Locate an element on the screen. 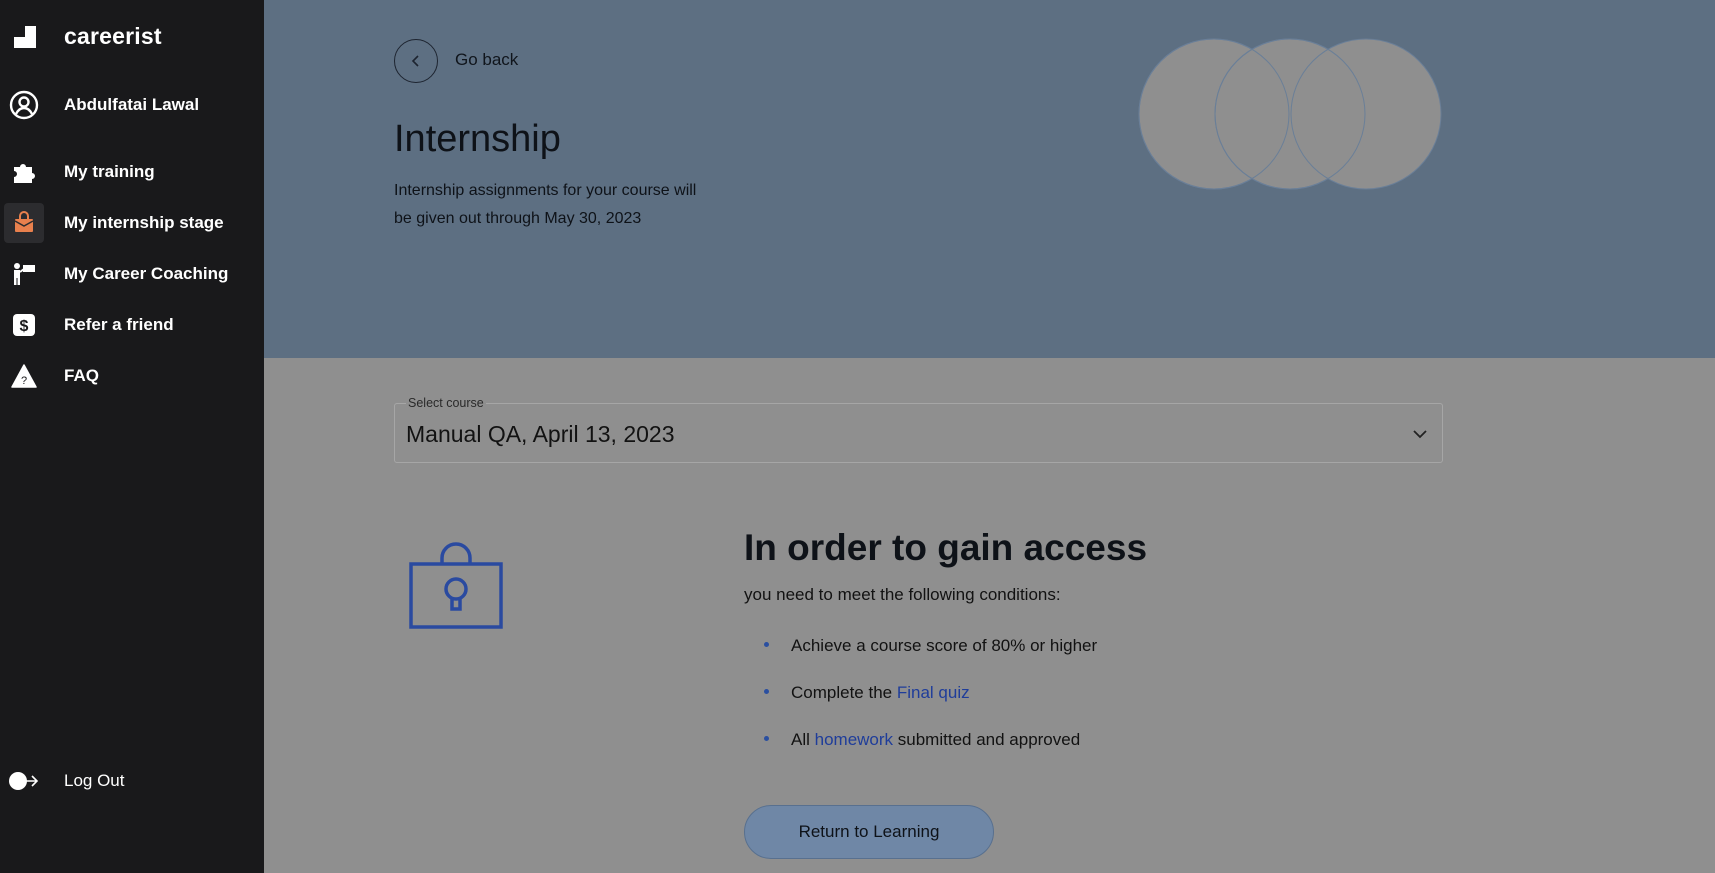 Image resolution: width=1715 pixels, height=873 pixels. coaching-icon is located at coordinates (24, 274).